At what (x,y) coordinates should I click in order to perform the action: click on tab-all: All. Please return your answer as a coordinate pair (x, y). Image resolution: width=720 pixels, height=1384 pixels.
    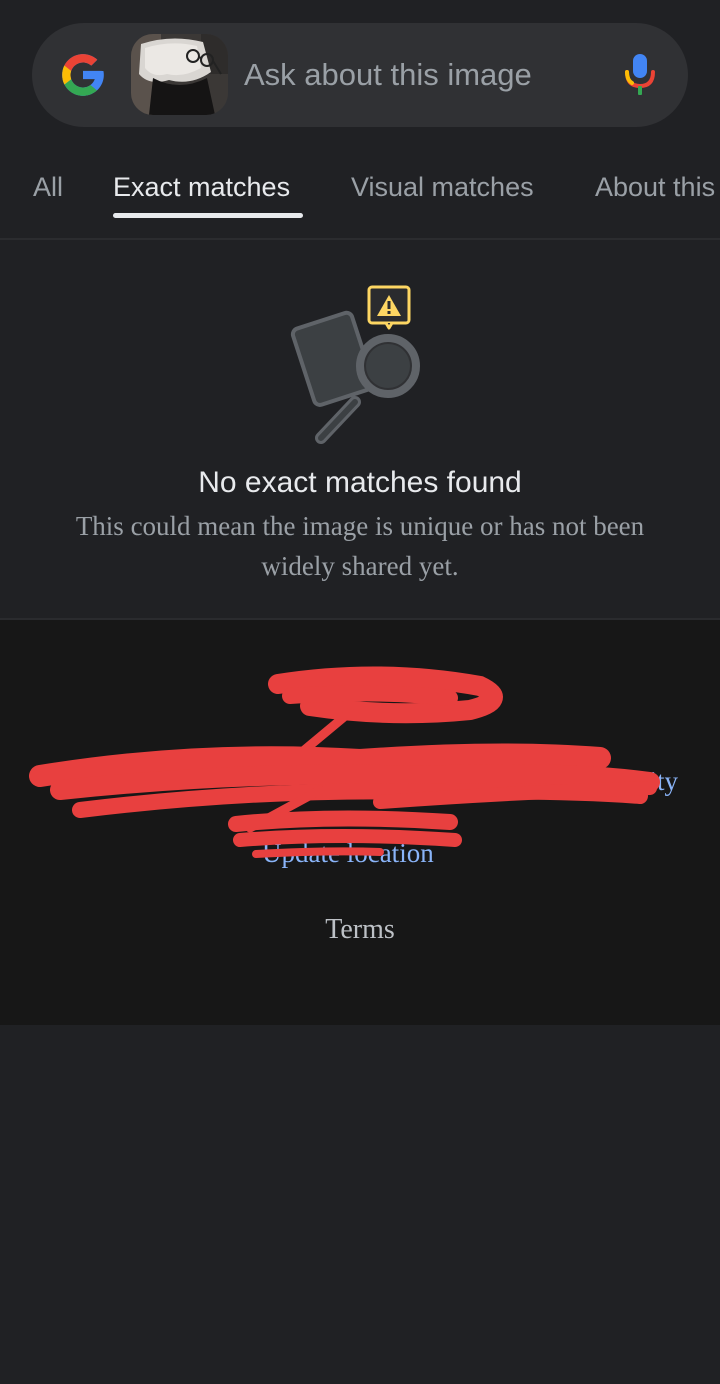
    Looking at the image, I should click on (48, 187).